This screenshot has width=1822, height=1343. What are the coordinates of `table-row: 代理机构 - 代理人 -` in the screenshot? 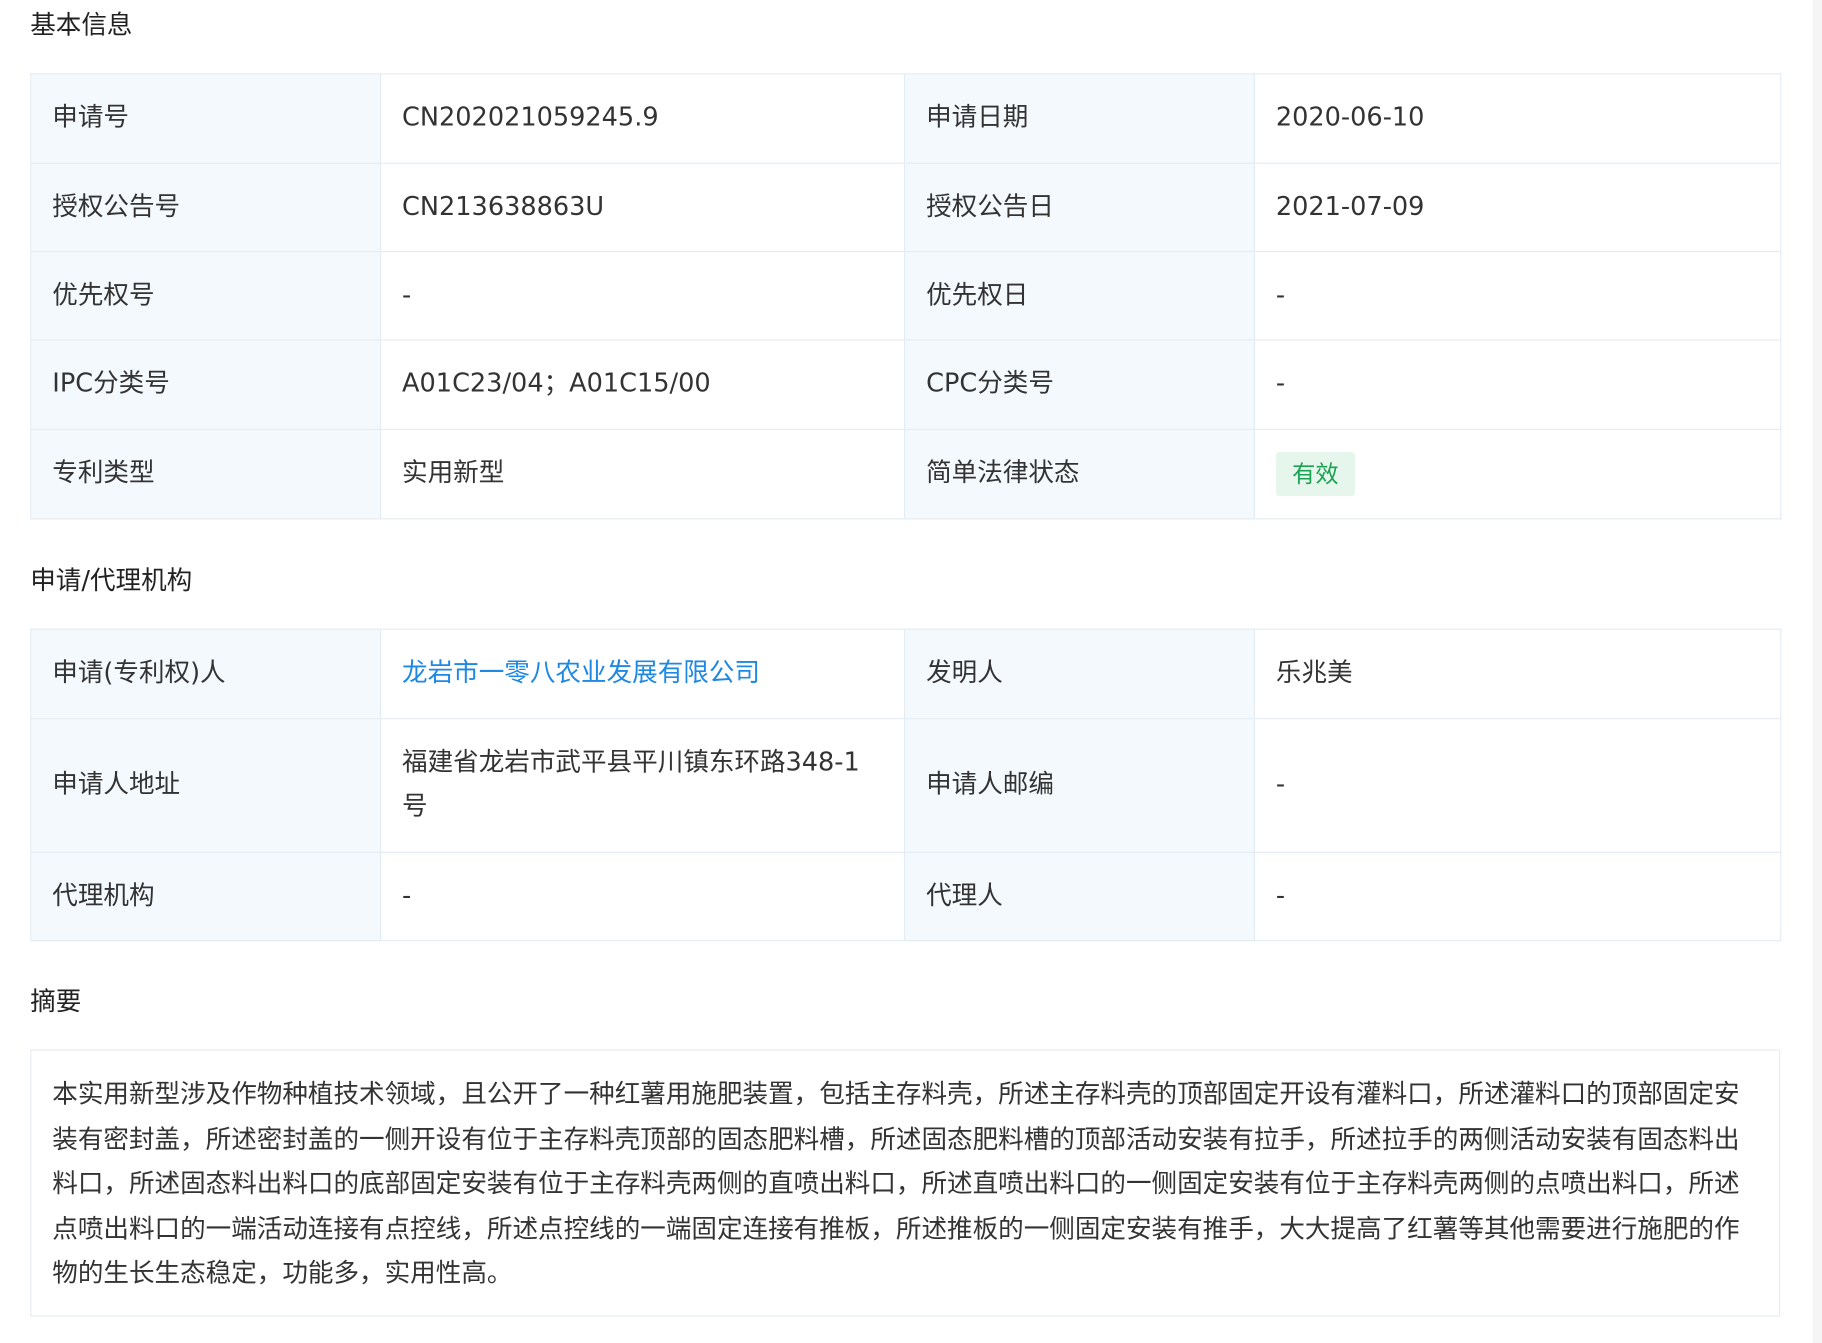 It's located at (906, 896).